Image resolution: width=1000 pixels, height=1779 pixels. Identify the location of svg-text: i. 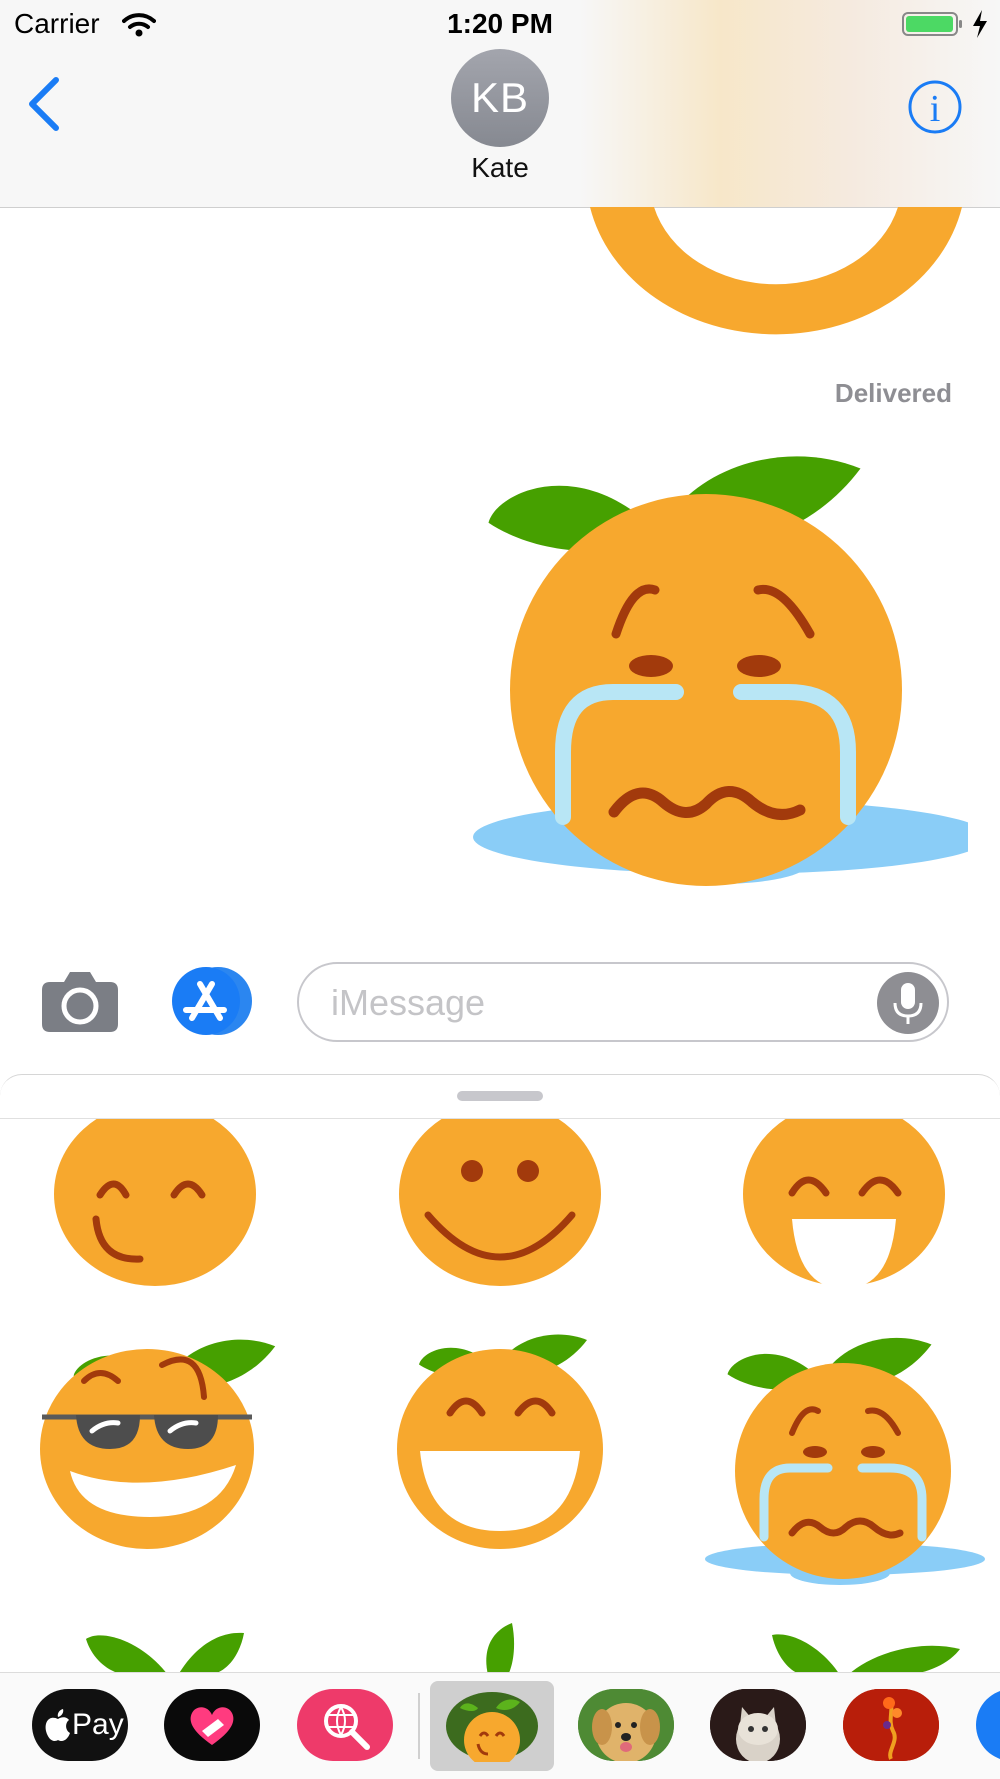
(935, 109).